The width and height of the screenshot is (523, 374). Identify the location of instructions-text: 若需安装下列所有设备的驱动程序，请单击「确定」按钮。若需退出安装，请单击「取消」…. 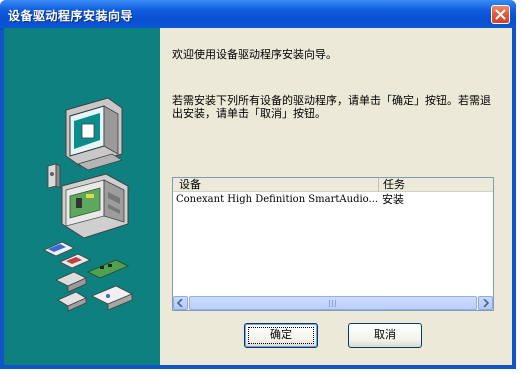
(331, 107).